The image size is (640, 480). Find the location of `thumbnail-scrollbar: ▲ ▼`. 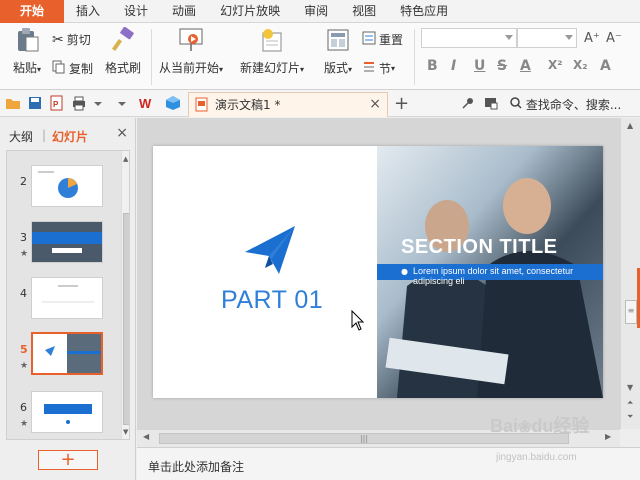

thumbnail-scrollbar: ▲ ▼ is located at coordinates (125, 295).